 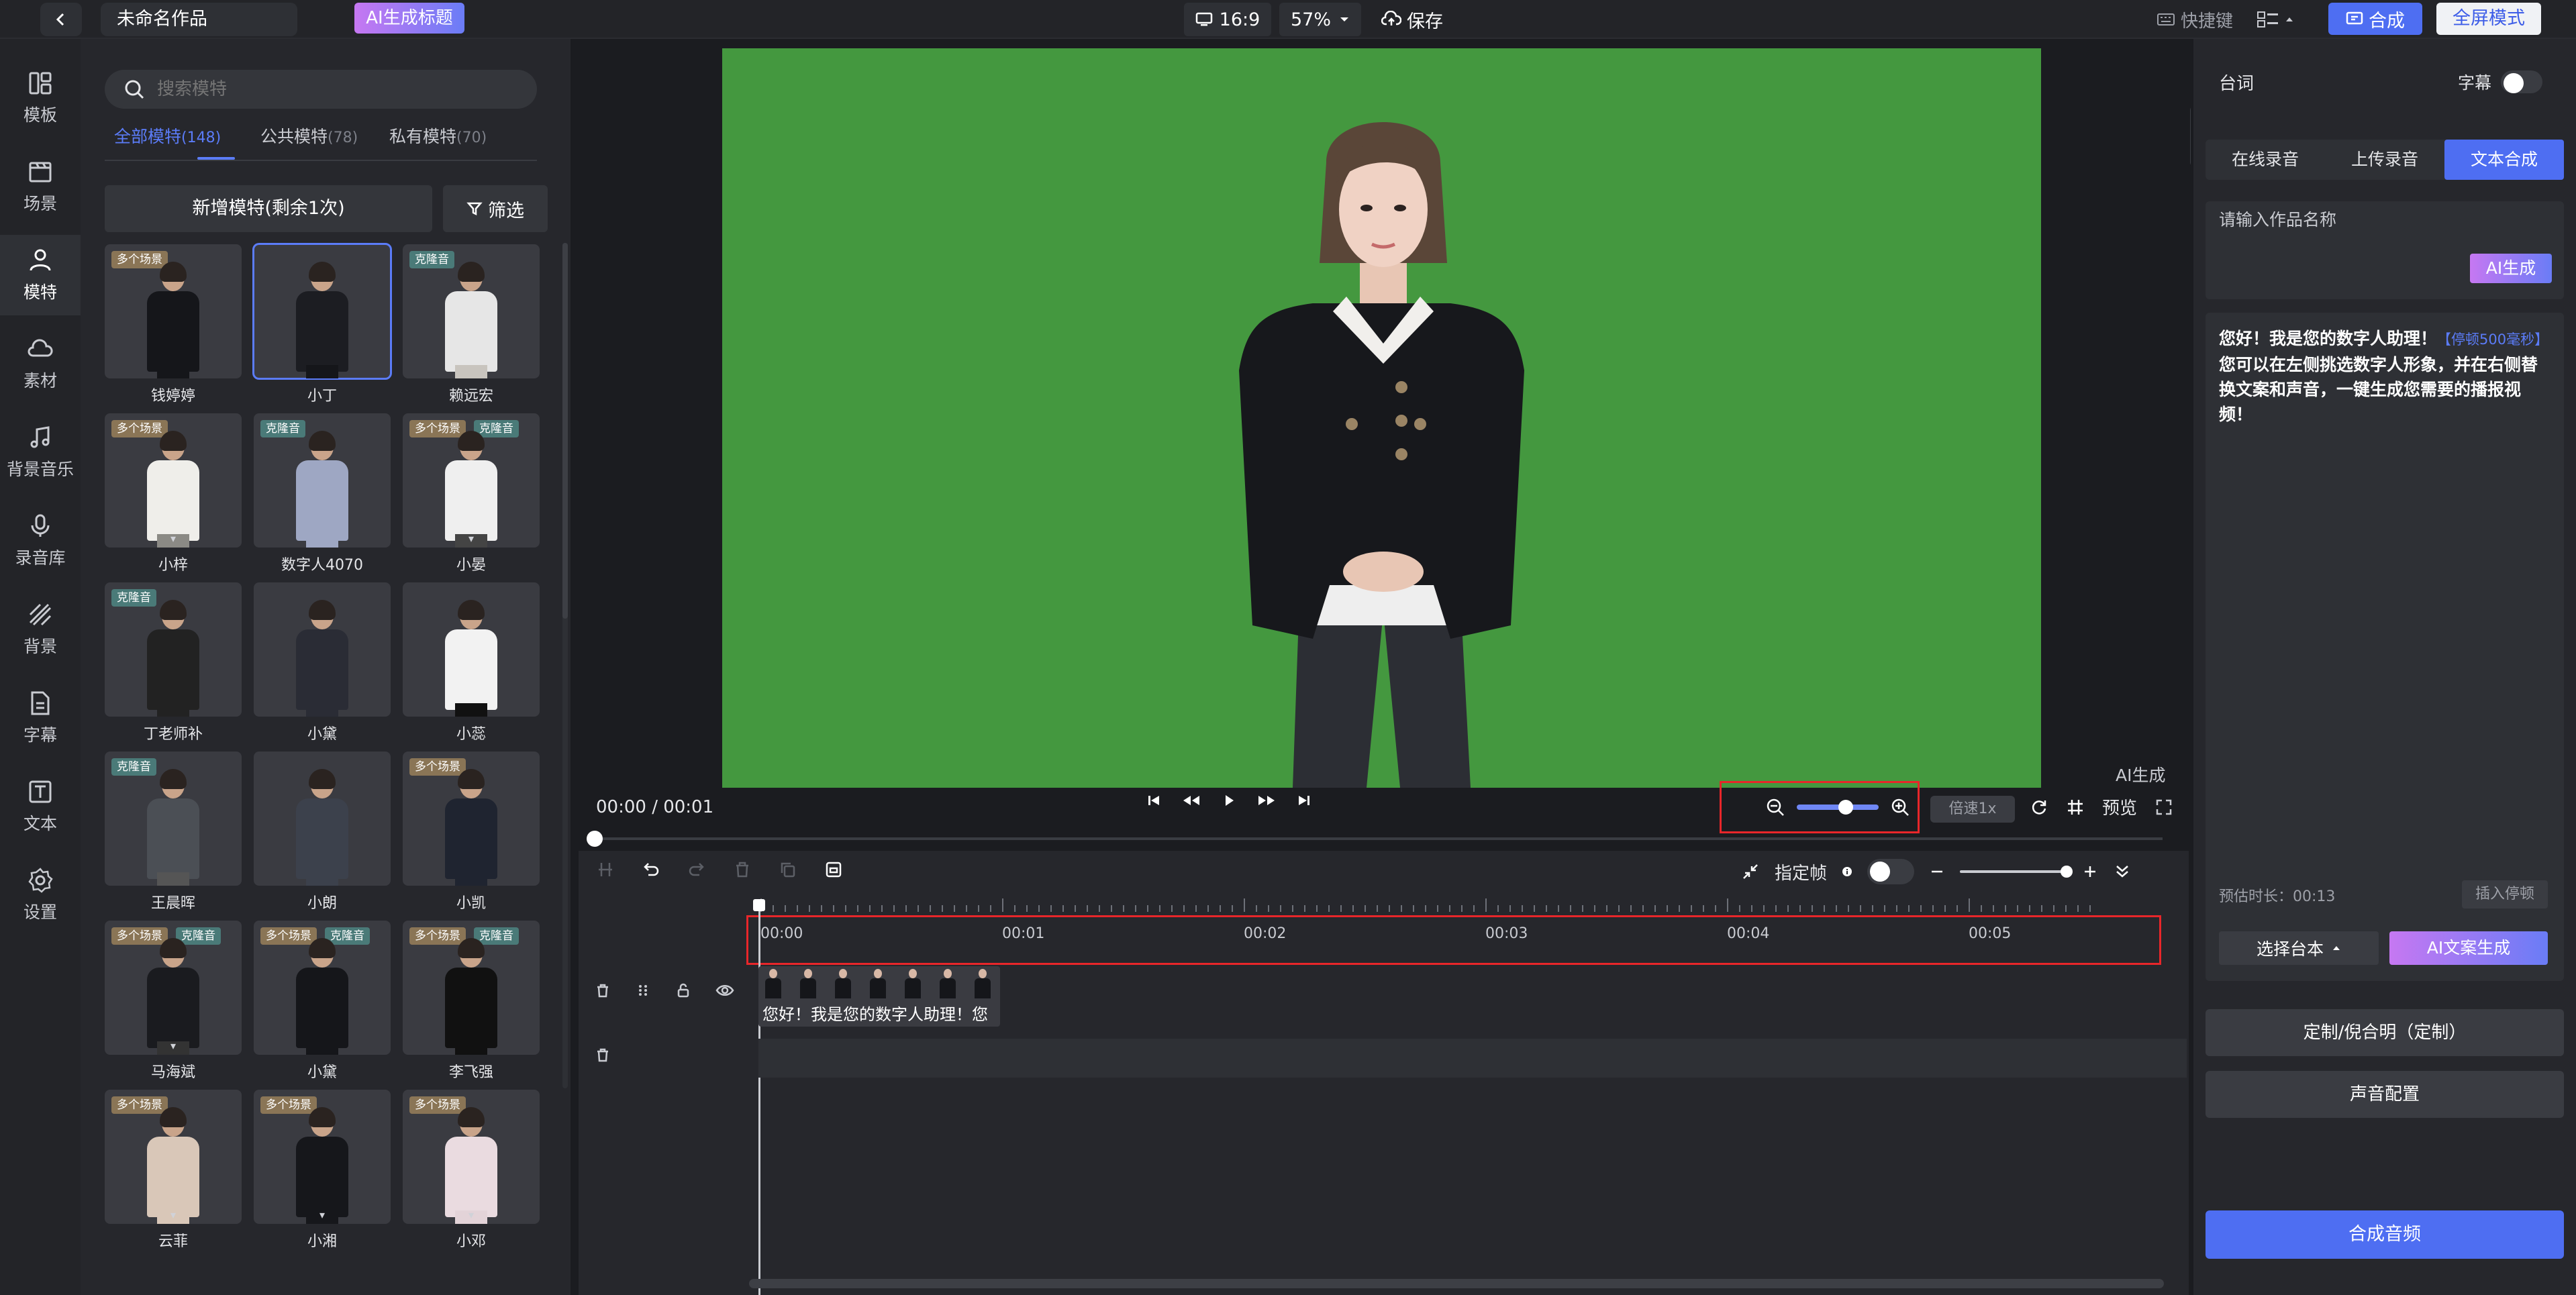 What do you see at coordinates (40, 453) in the screenshot?
I see `nav-item-music: 背景音乐` at bounding box center [40, 453].